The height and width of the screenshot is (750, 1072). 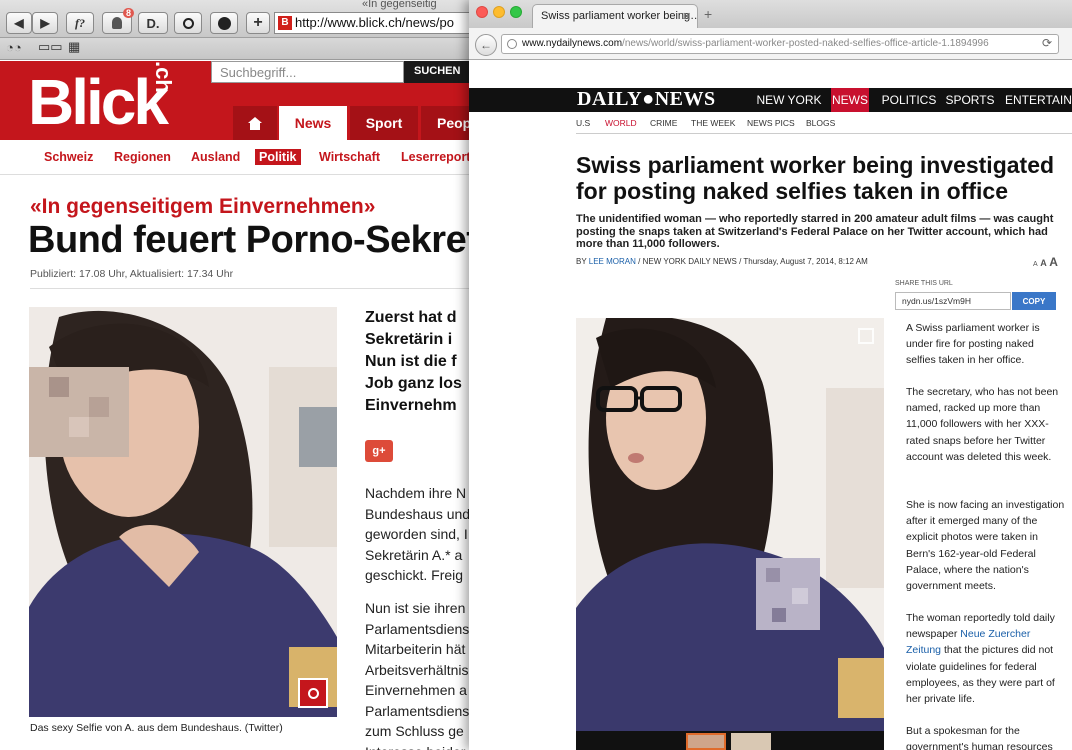 What do you see at coordinates (416, 493) in the screenshot?
I see `body-line: Nachdem ihre N` at bounding box center [416, 493].